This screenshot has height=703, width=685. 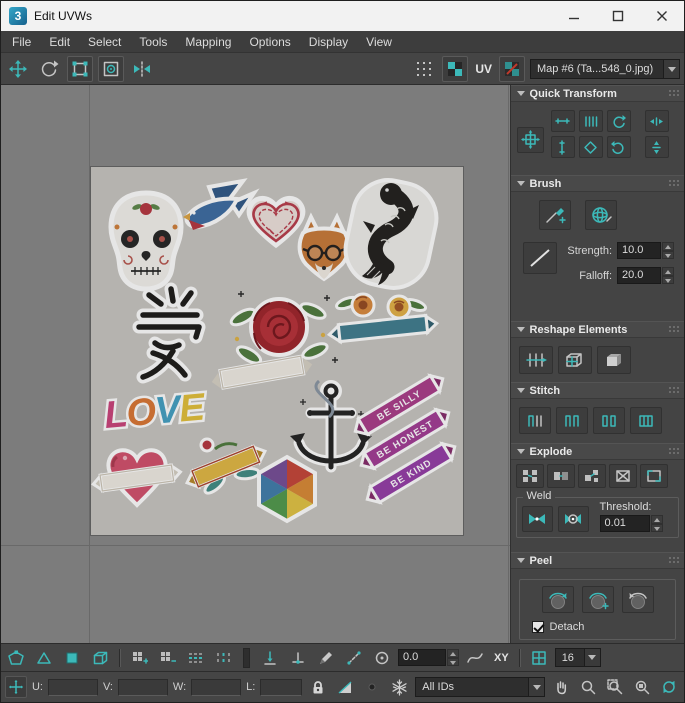 What do you see at coordinates (608, 420) in the screenshot?
I see `stitch-average-button` at bounding box center [608, 420].